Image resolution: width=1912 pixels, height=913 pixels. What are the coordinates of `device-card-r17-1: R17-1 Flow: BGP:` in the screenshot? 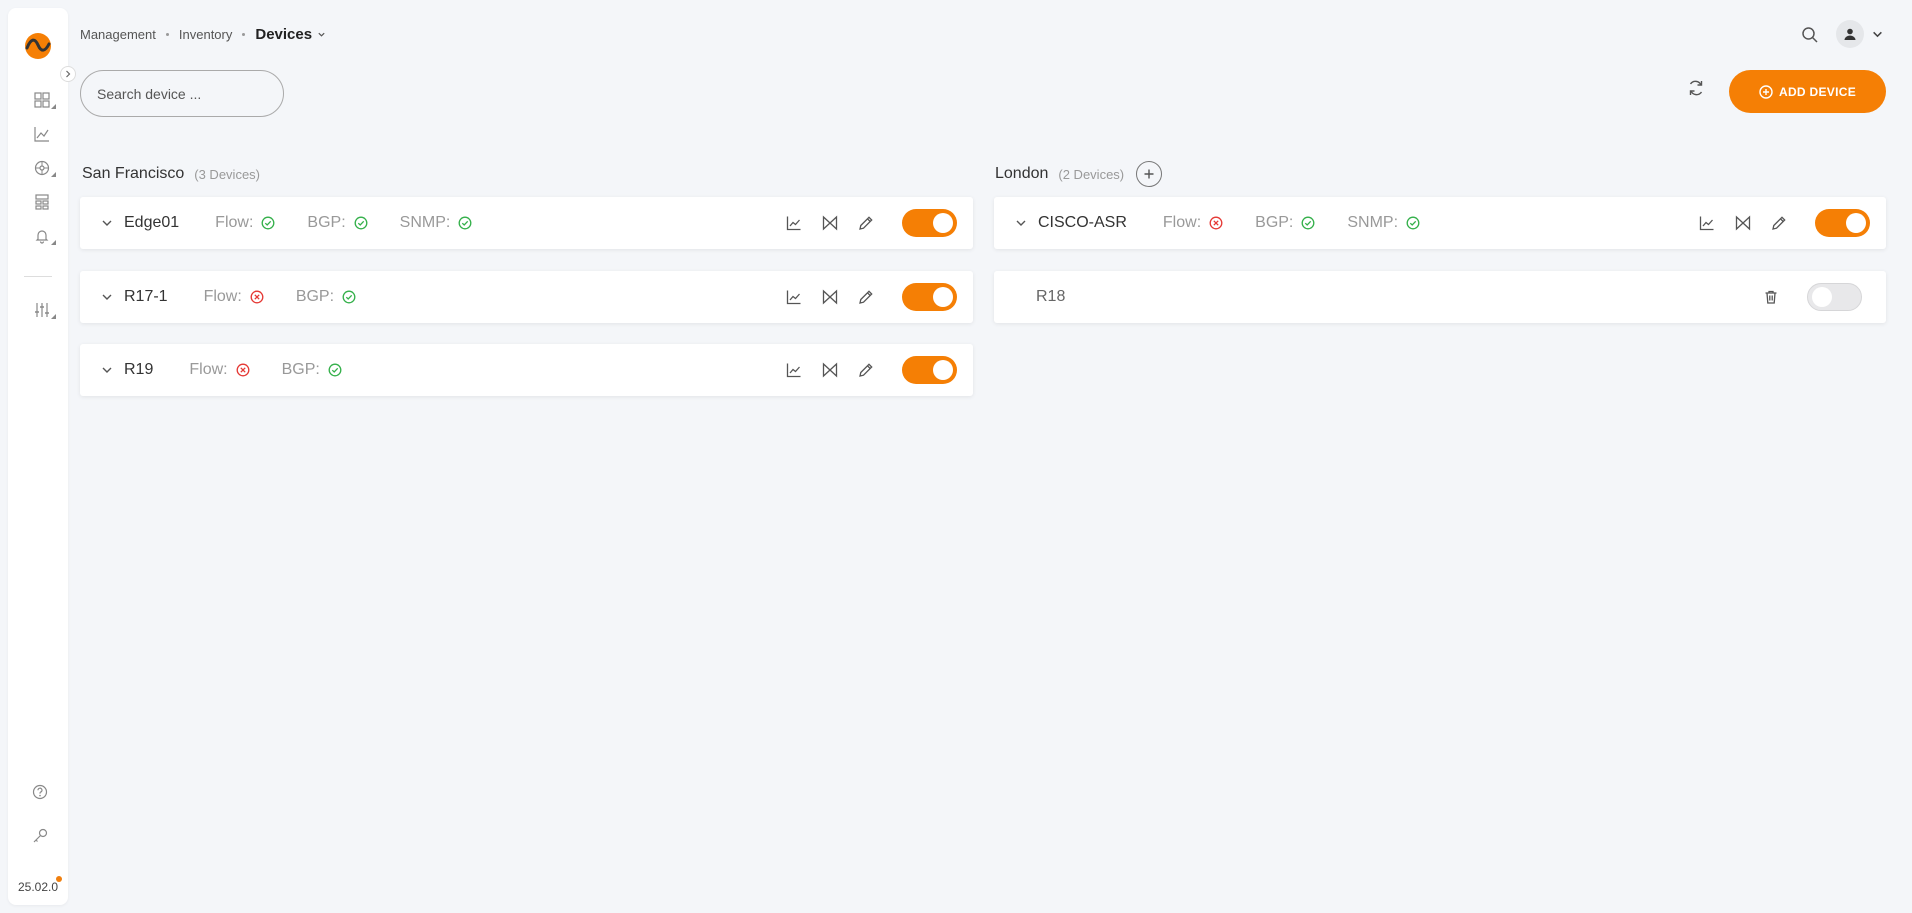 It's located at (526, 297).